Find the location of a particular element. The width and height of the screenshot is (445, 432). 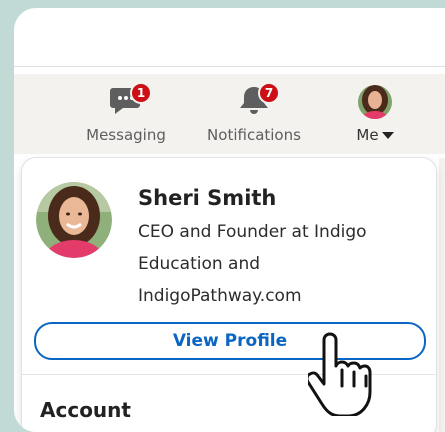

account-section-heading: Account is located at coordinates (85, 410).